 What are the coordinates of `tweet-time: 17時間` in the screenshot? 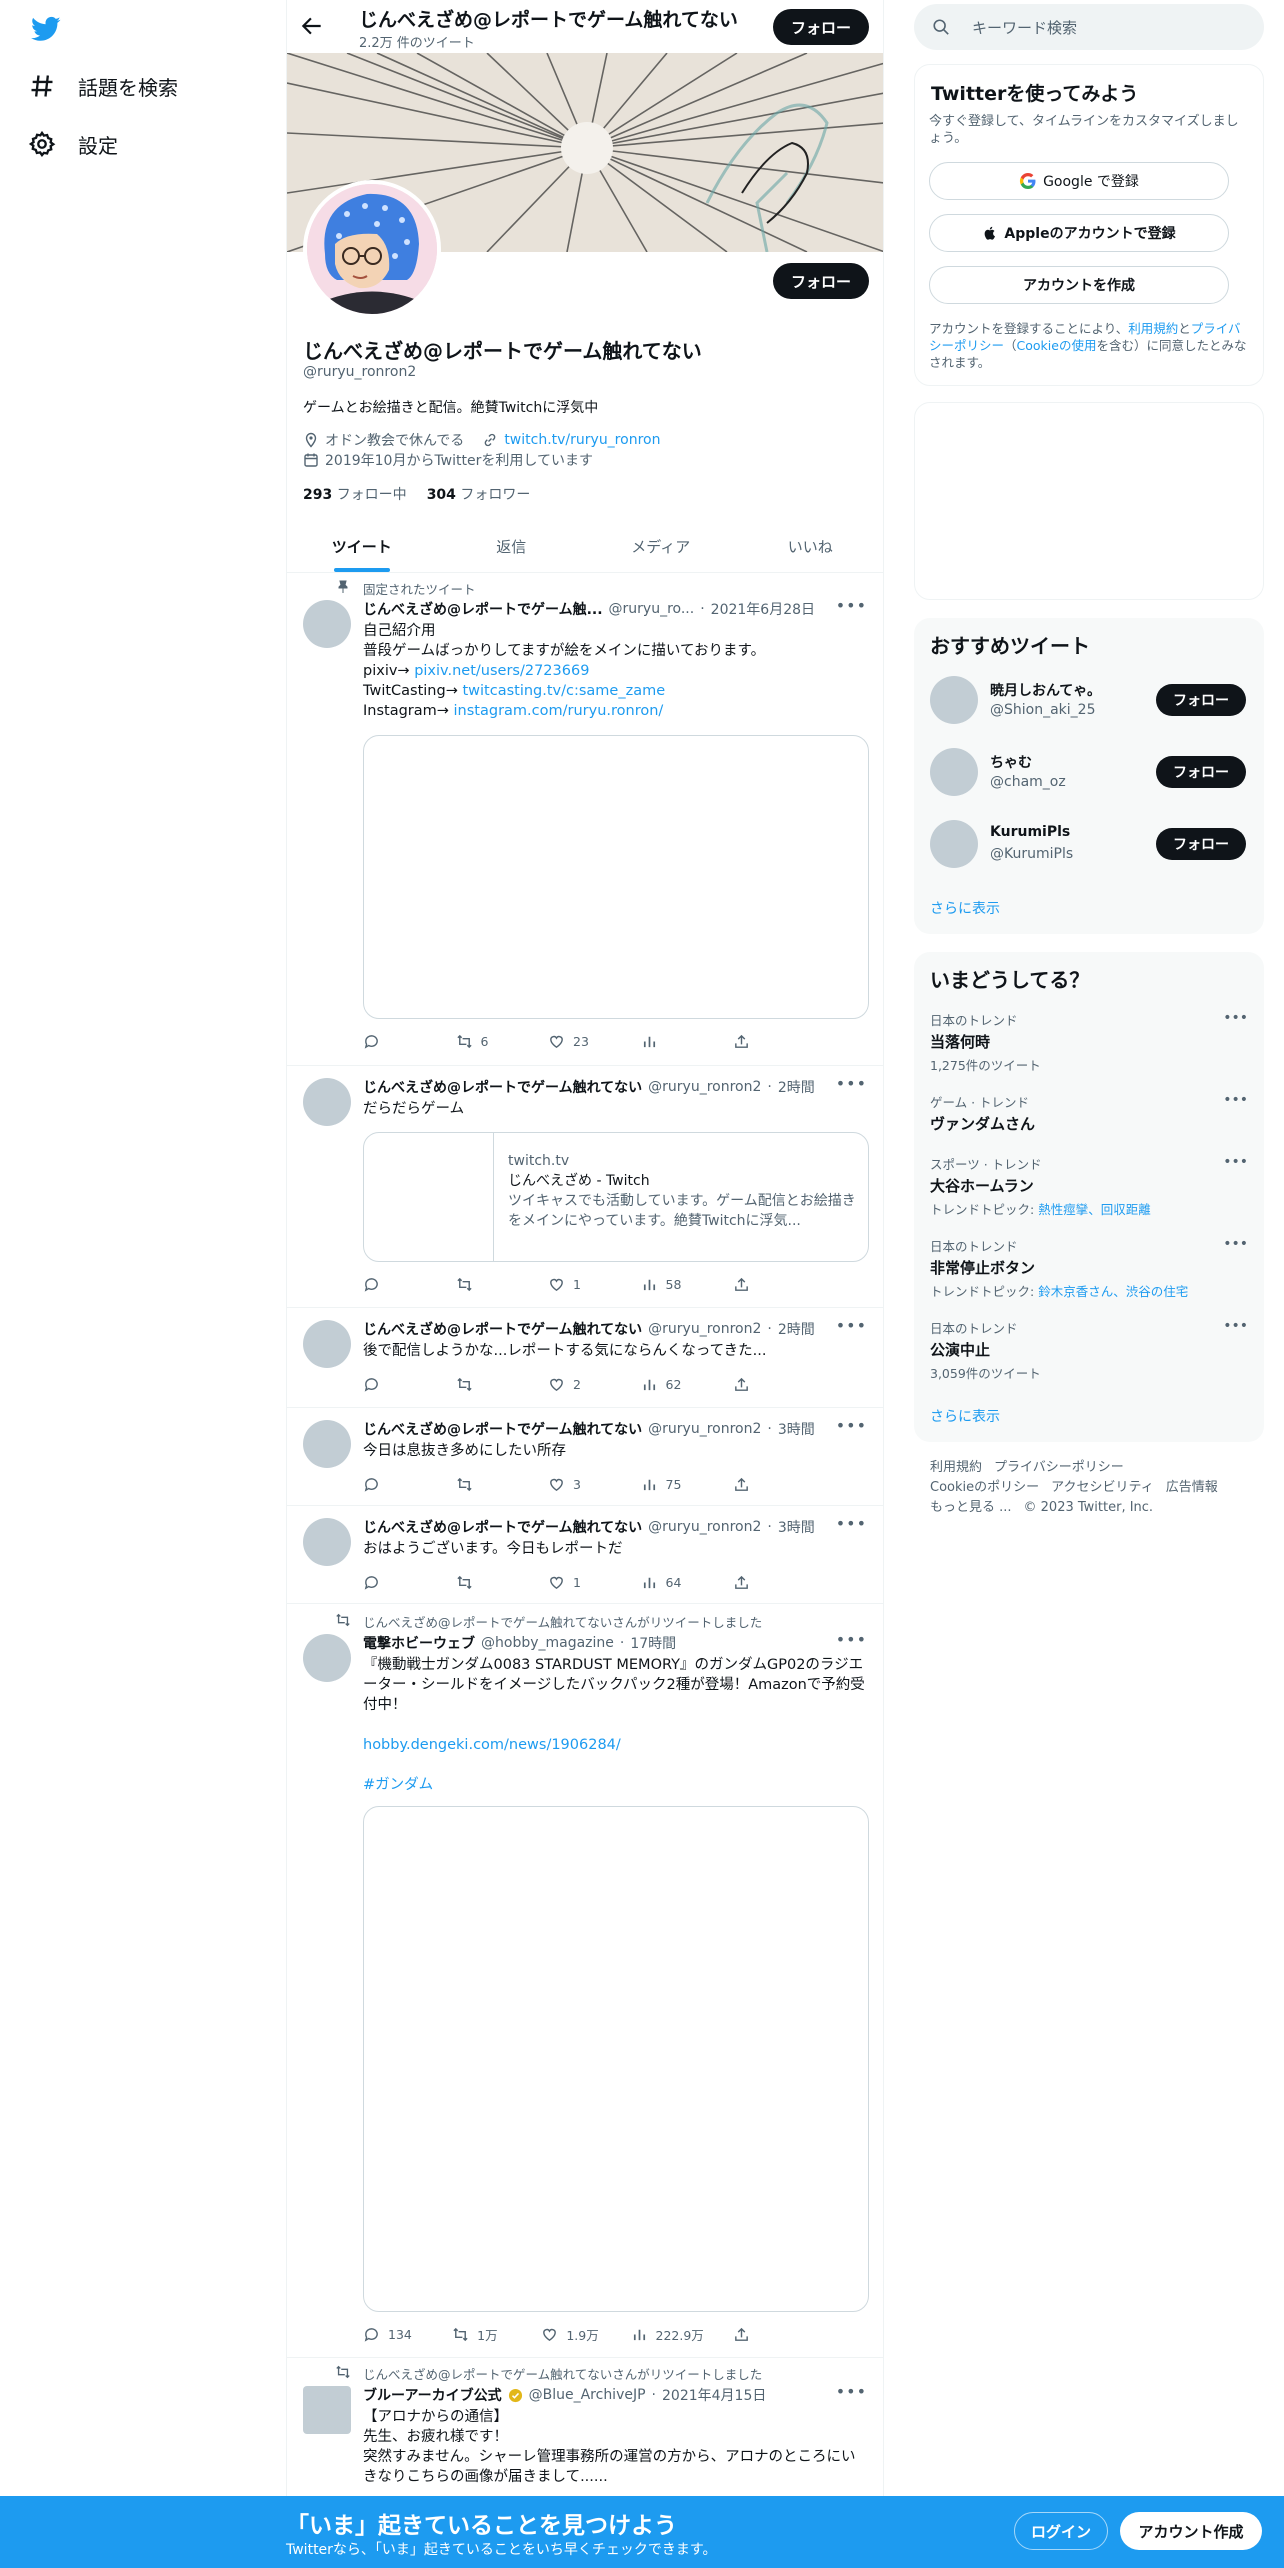 It's located at (653, 1643).